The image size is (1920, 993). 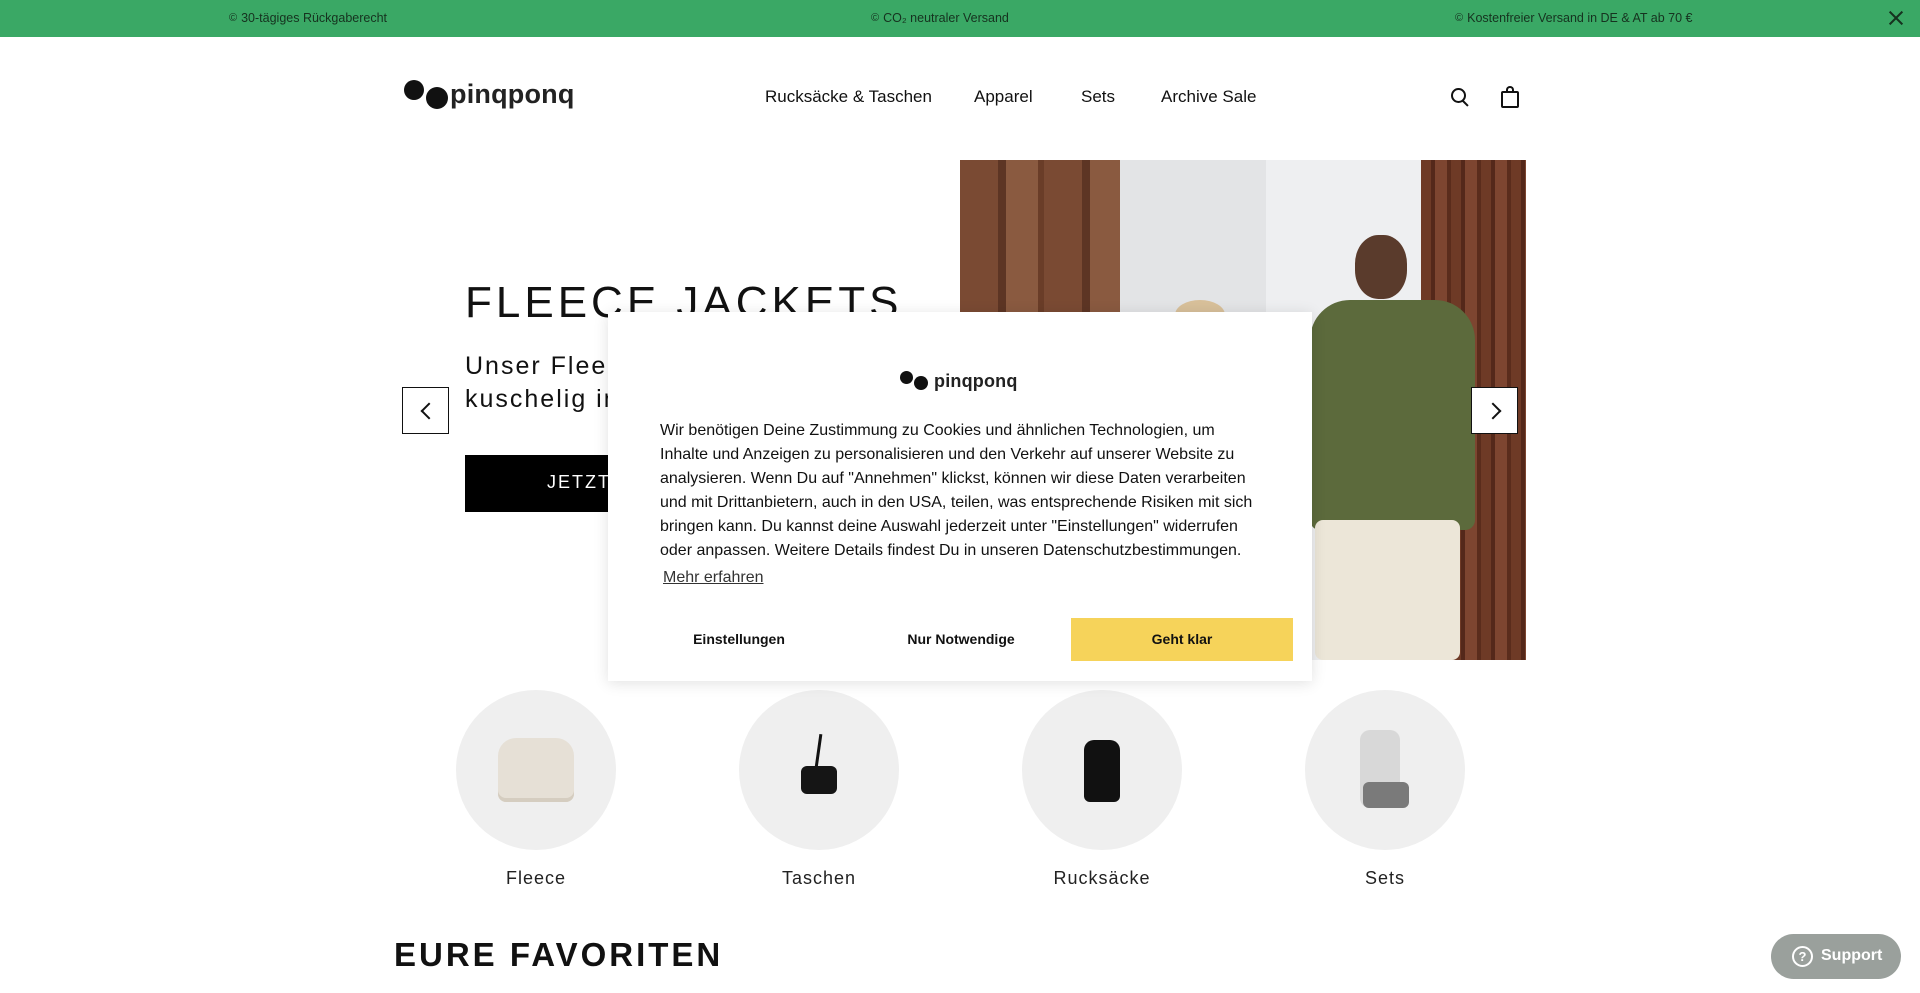 I want to click on site-logo: pinqponq, so click(x=489, y=94).